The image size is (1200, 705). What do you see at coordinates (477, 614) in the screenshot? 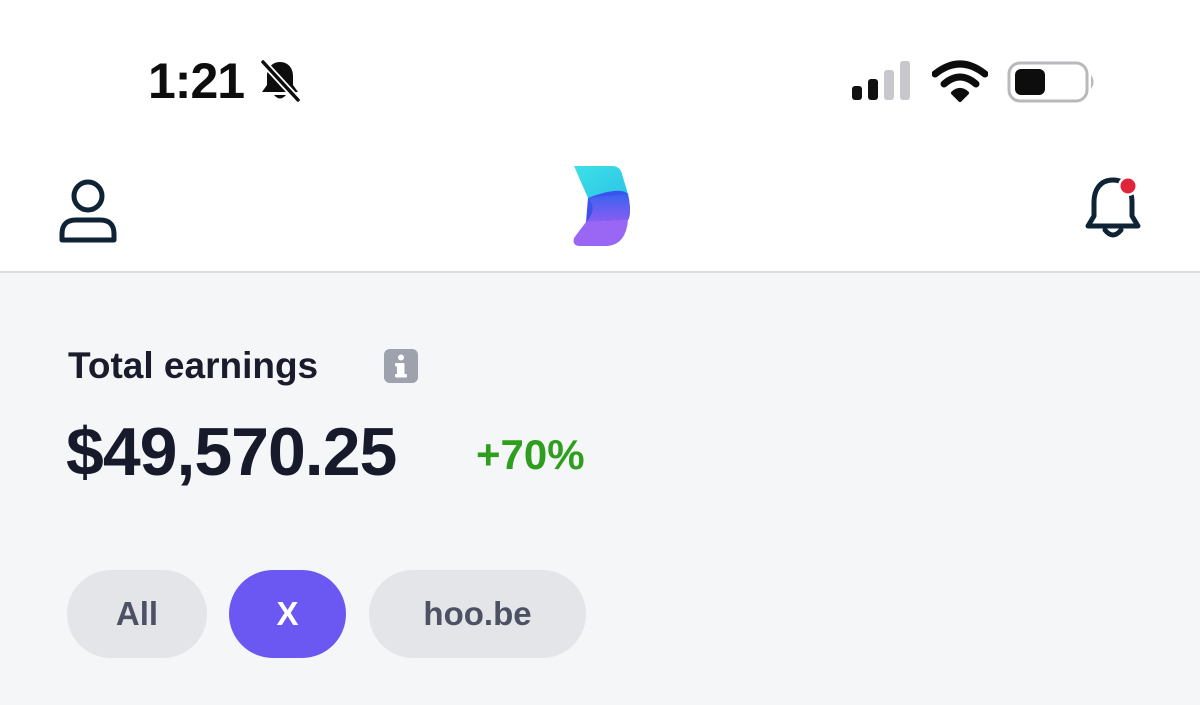
I see `filter-chip-hoobe: hoo.be` at bounding box center [477, 614].